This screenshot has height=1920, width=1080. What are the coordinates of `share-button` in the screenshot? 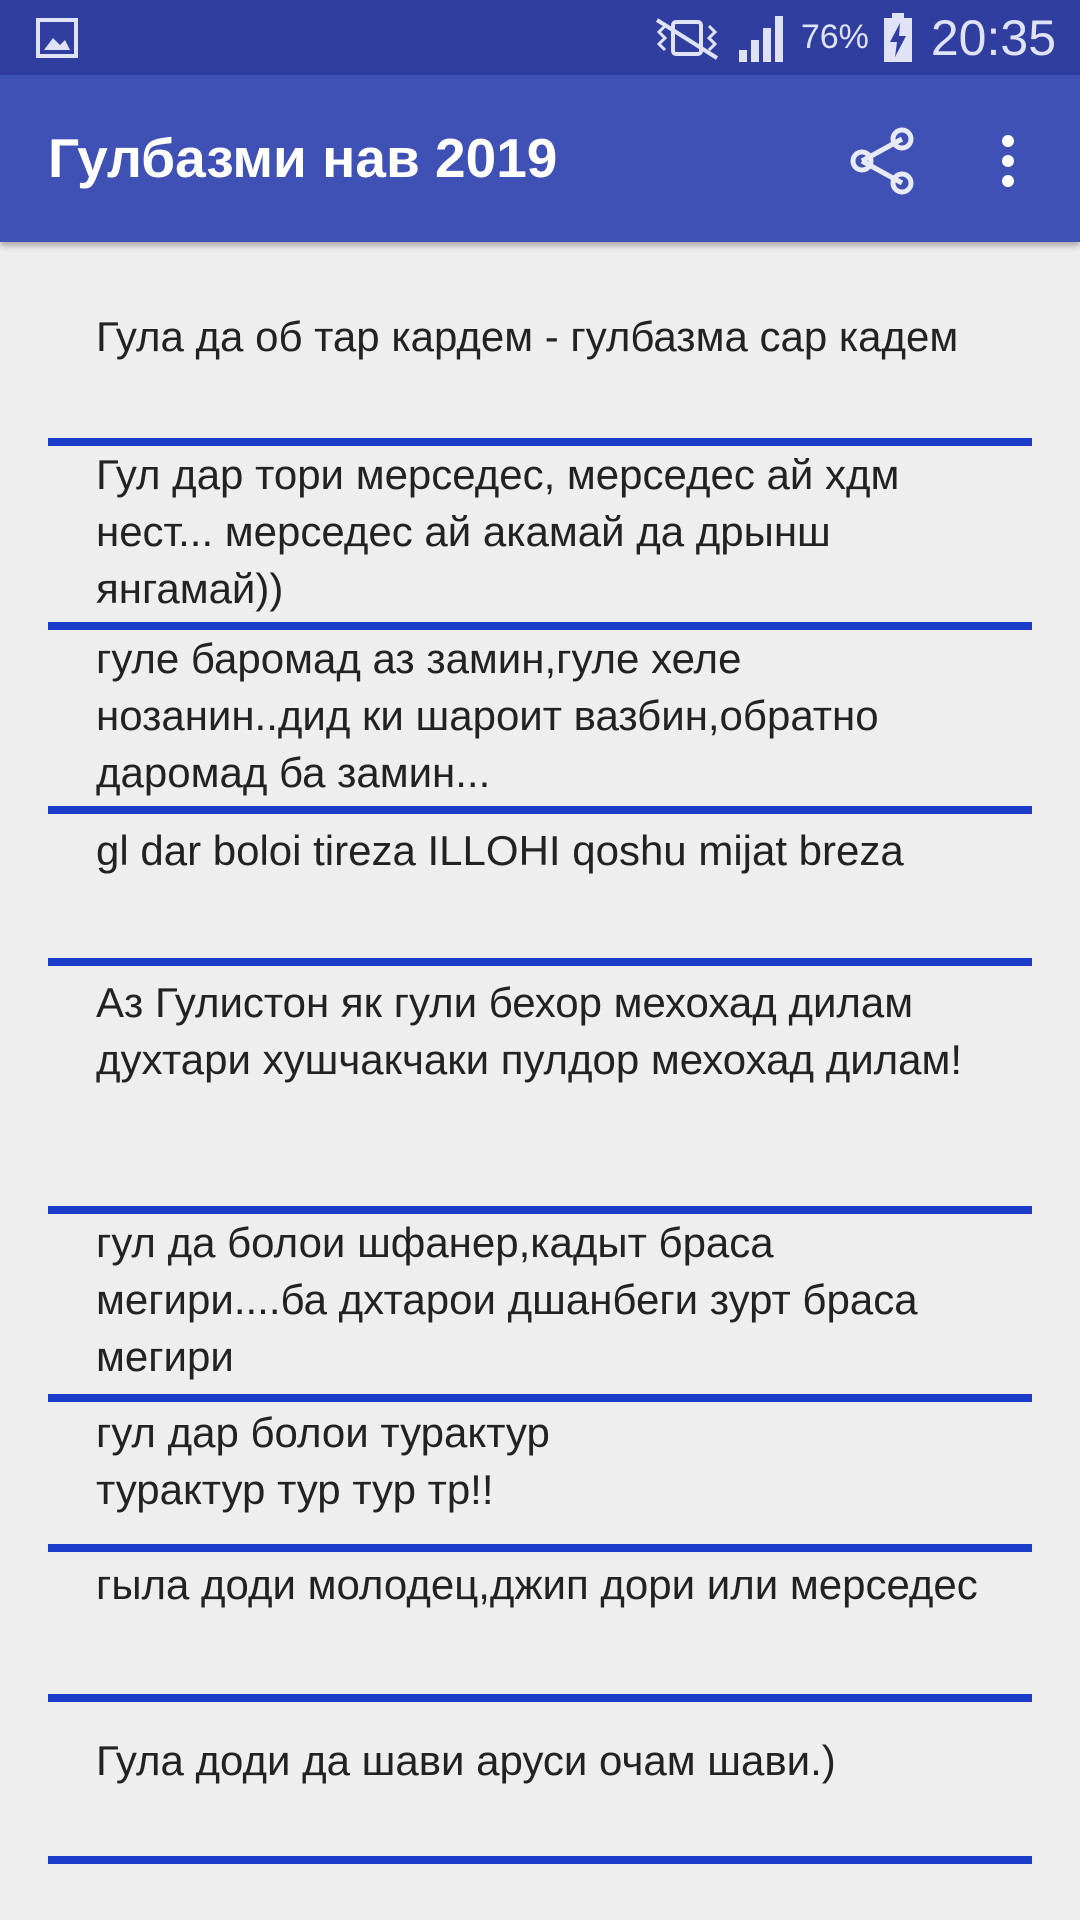 It's located at (882, 161).